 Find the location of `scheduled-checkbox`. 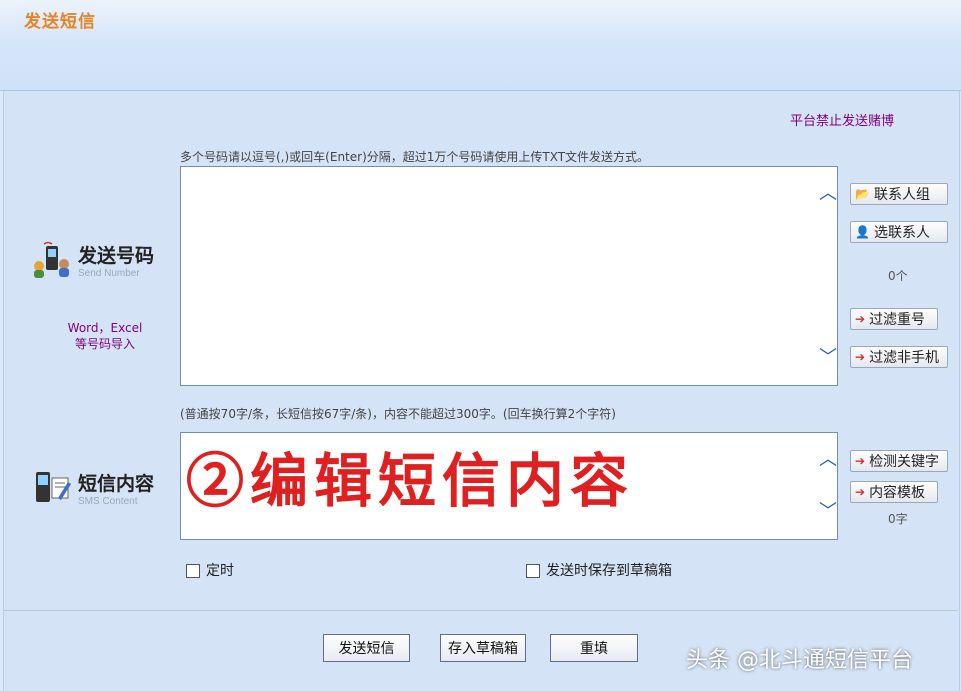

scheduled-checkbox is located at coordinates (193, 571).